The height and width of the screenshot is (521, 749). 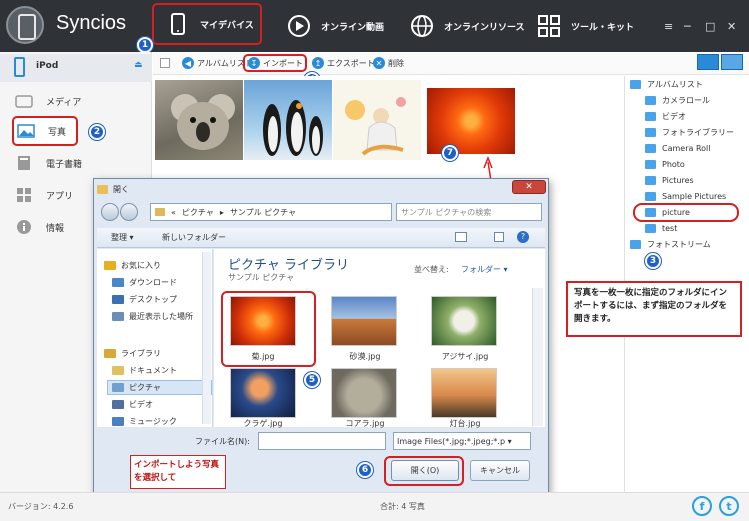 What do you see at coordinates (55, 228) in the screenshot?
I see `sidebar-item-label: 情報` at bounding box center [55, 228].